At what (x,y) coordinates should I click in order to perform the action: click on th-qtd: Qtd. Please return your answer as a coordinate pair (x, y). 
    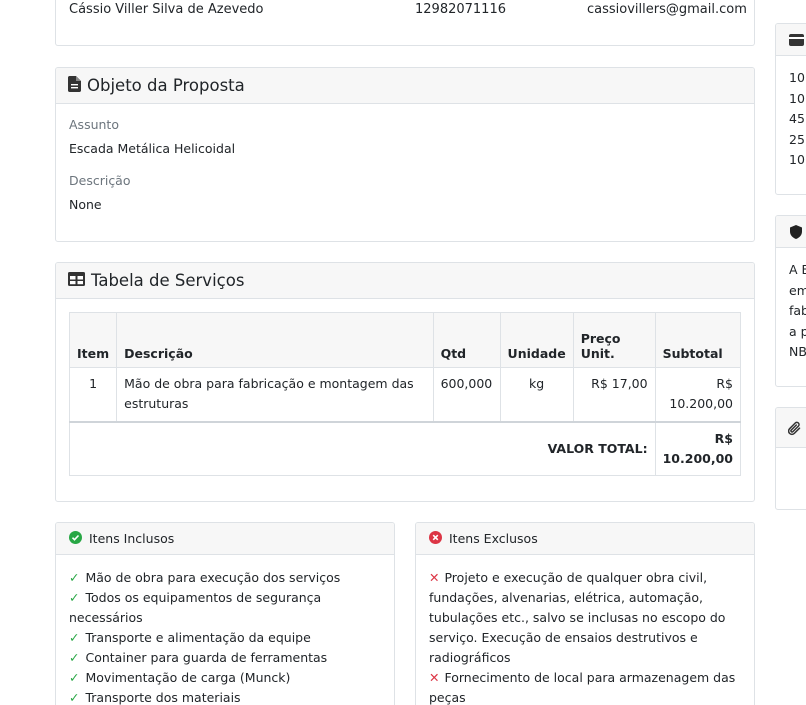
    Looking at the image, I should click on (466, 340).